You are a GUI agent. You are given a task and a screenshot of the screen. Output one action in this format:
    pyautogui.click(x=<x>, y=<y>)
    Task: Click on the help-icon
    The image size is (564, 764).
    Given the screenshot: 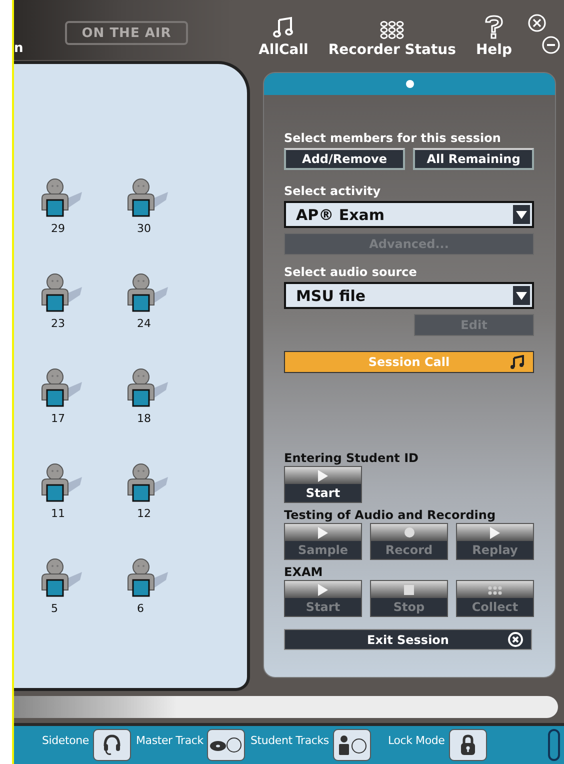 What is the action you would take?
    pyautogui.click(x=493, y=27)
    